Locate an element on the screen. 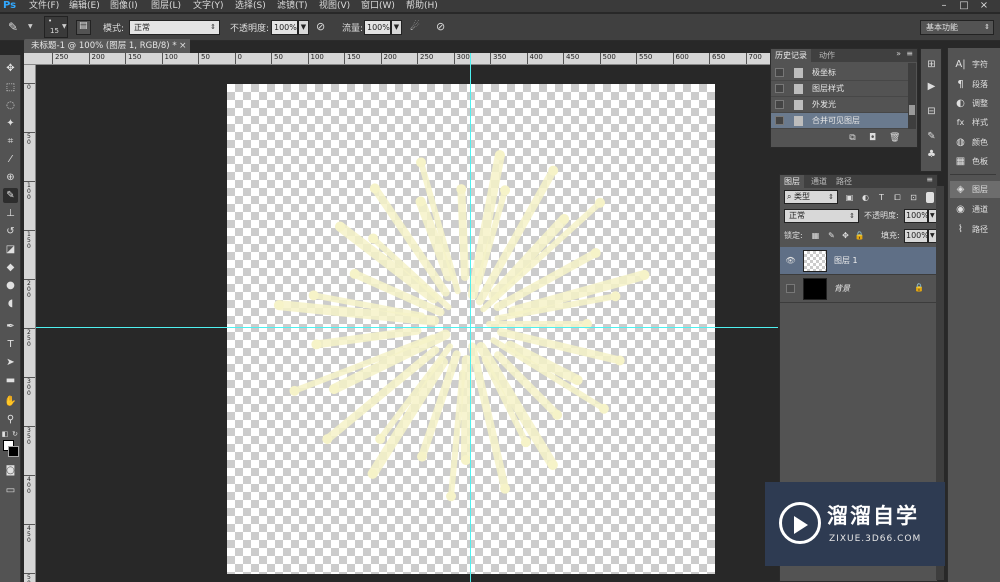 This screenshot has height=582, width=1000. filter-pixel-icon: ▣ is located at coordinates (849, 197).